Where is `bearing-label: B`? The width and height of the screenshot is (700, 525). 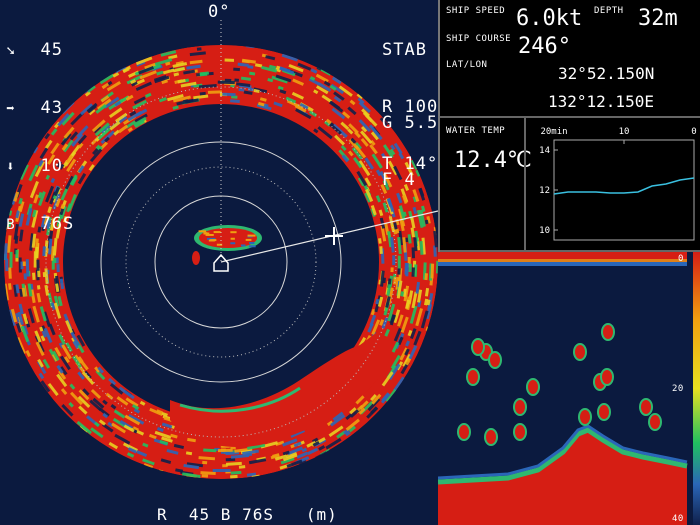
bearing-label: B is located at coordinates (11, 225).